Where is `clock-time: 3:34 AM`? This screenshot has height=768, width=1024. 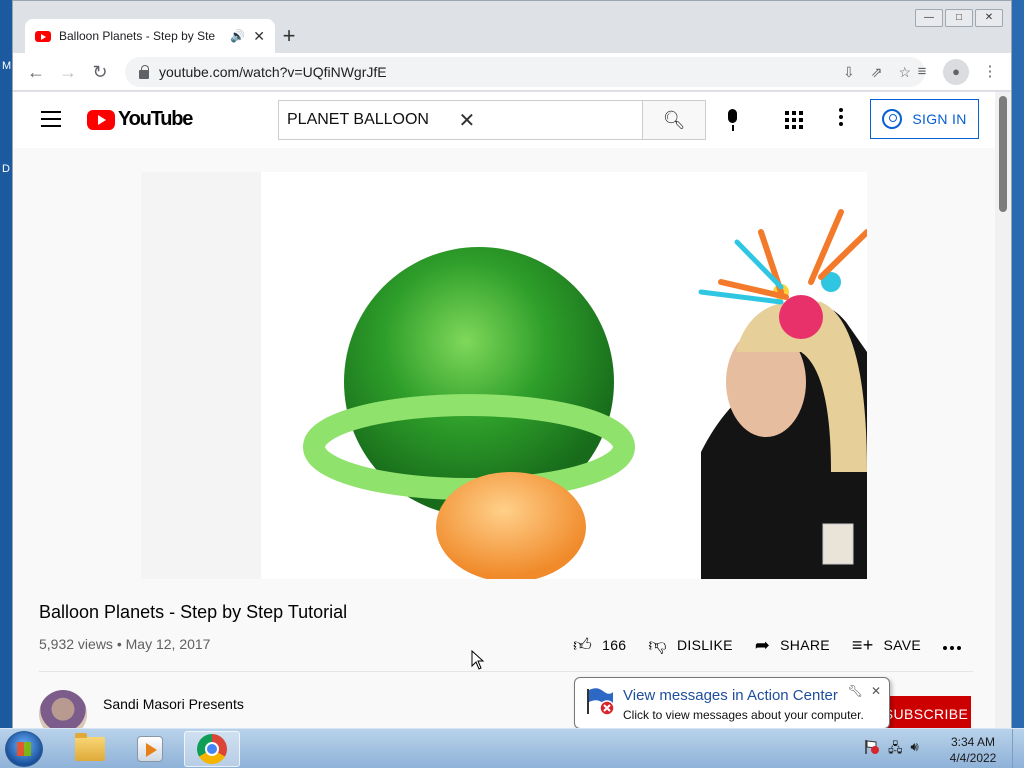 clock-time: 3:34 AM is located at coordinates (973, 742).